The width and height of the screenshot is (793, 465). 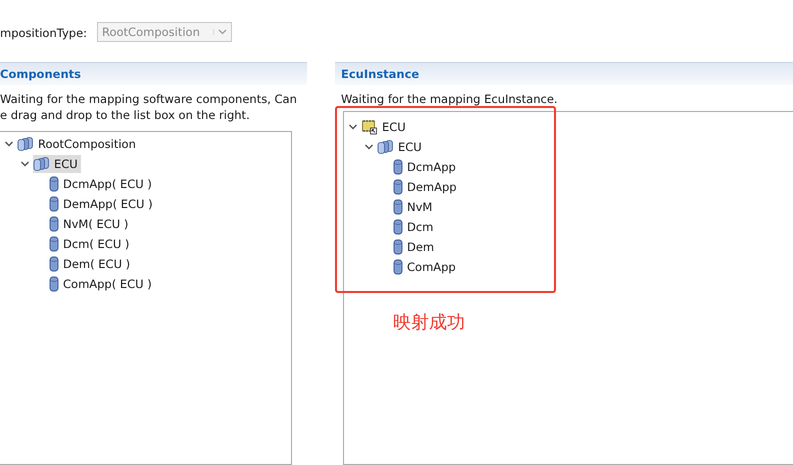 I want to click on chip-icon, so click(x=369, y=127).